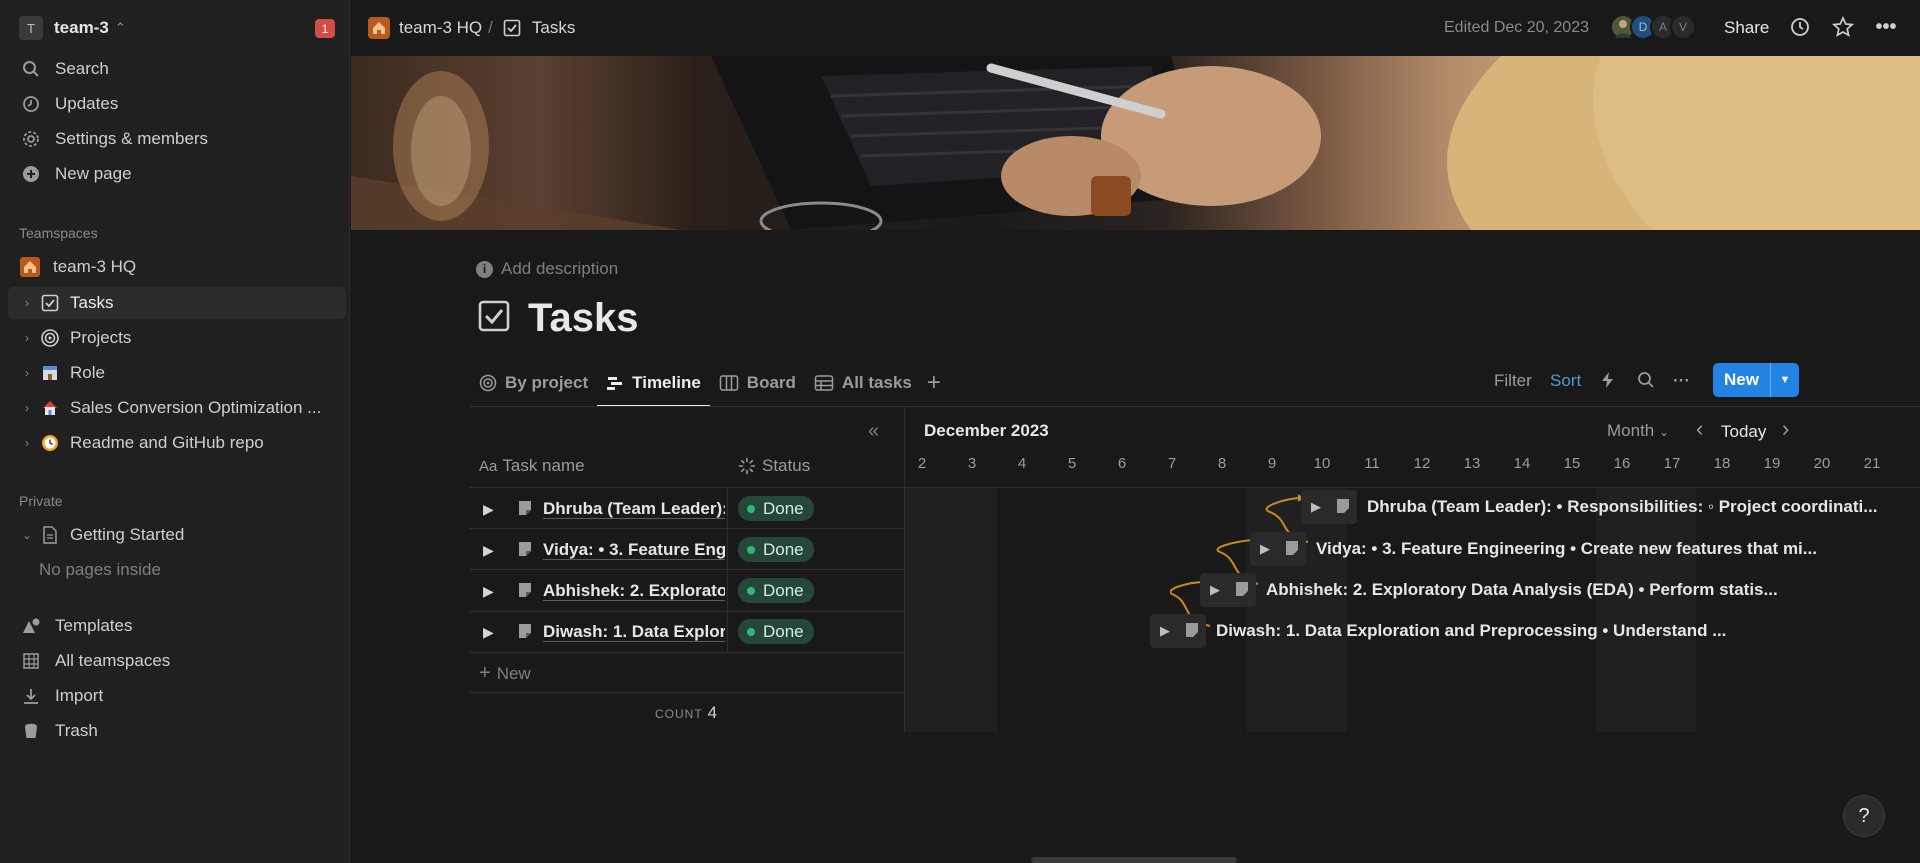 This screenshot has height=863, width=1920. What do you see at coordinates (494, 318) in the screenshot?
I see `checkbox-icon` at bounding box center [494, 318].